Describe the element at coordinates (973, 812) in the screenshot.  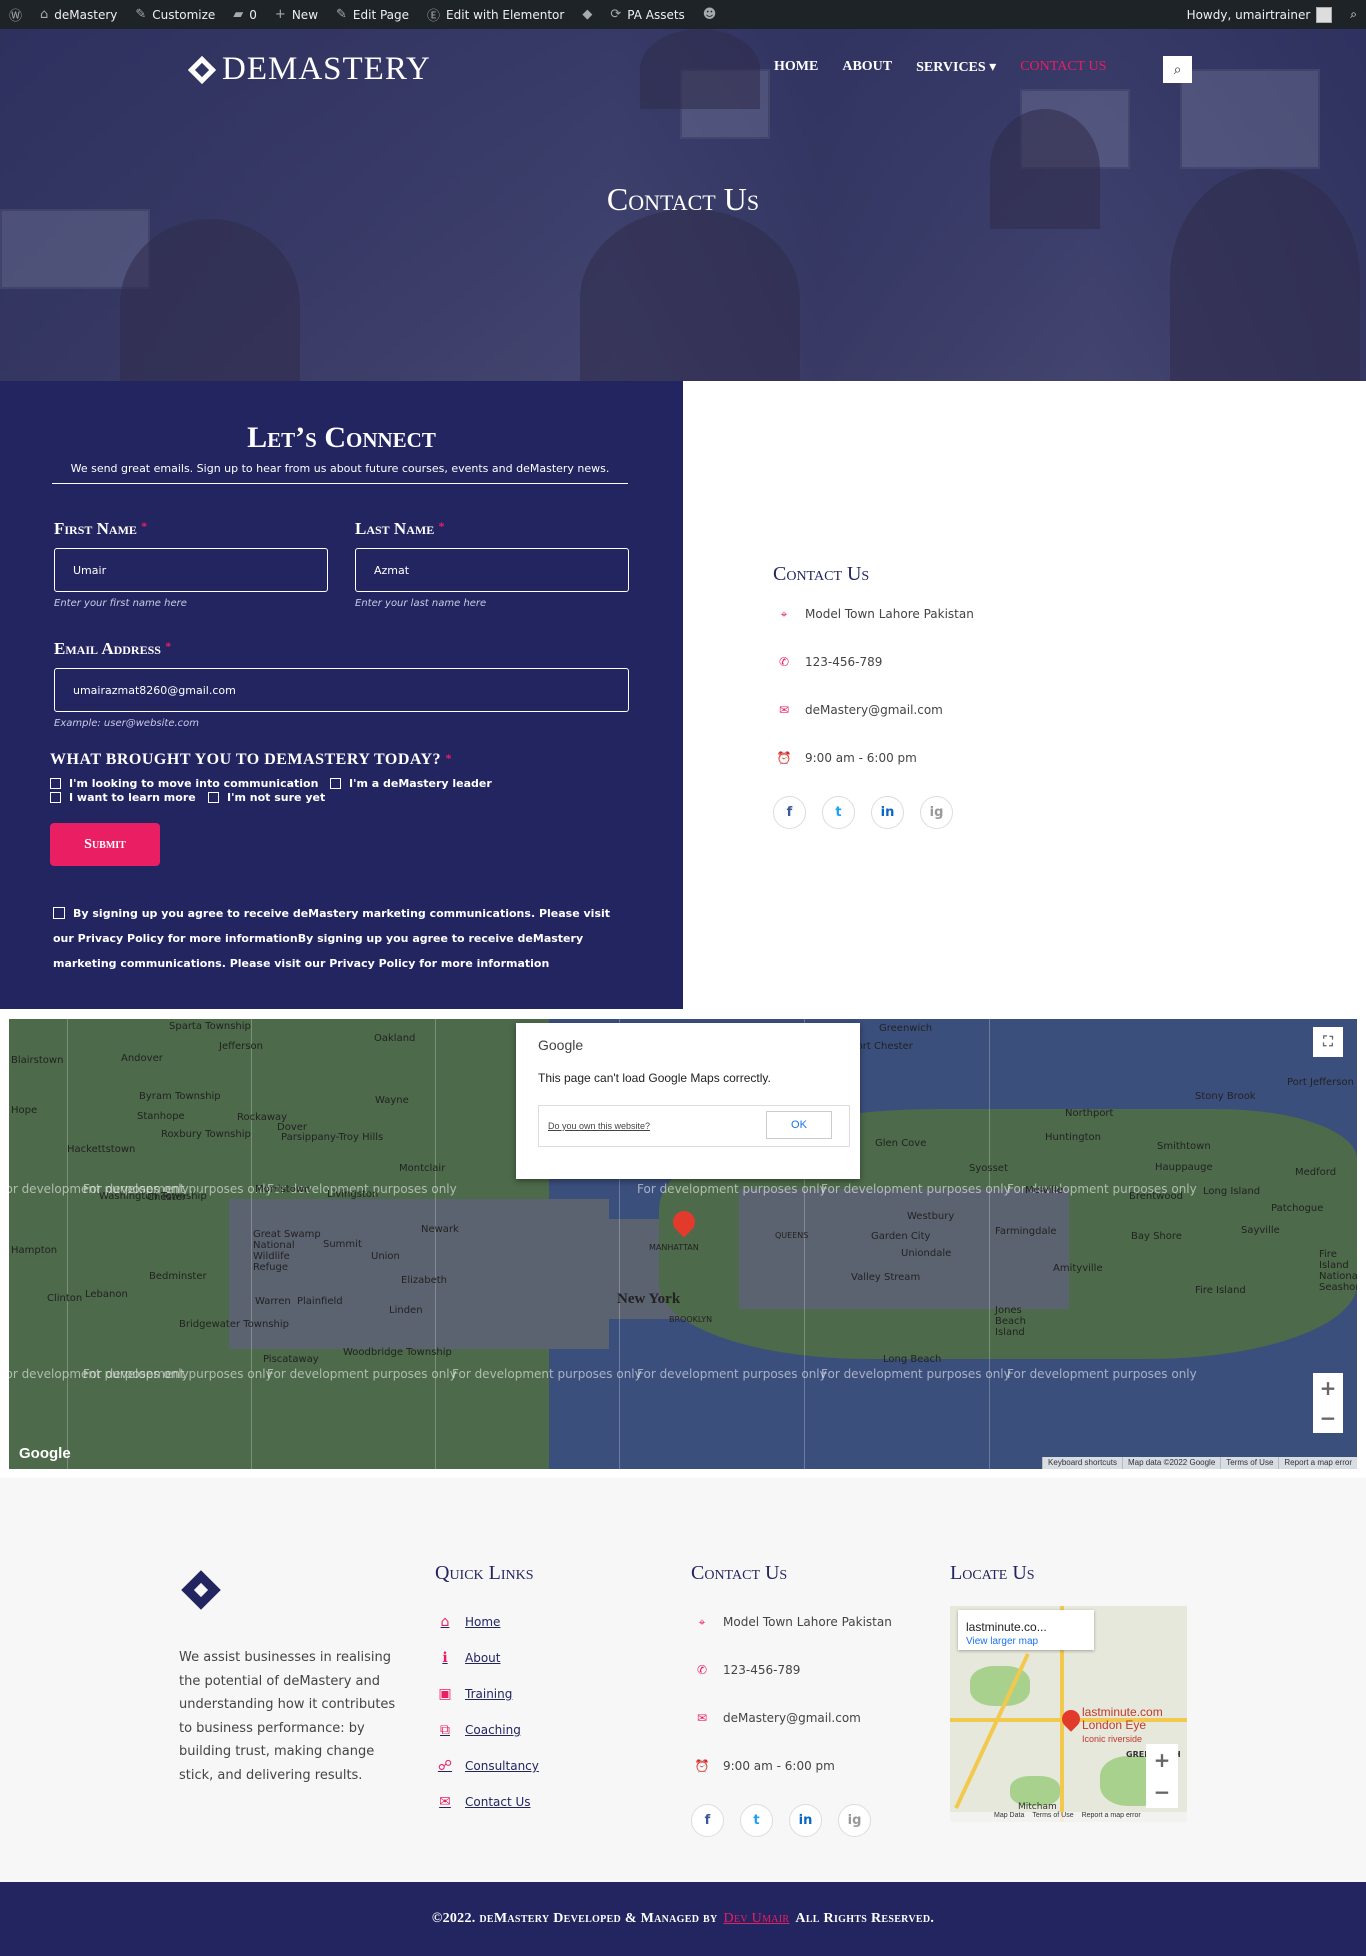
I see `social-links: f t in ig` at that location.